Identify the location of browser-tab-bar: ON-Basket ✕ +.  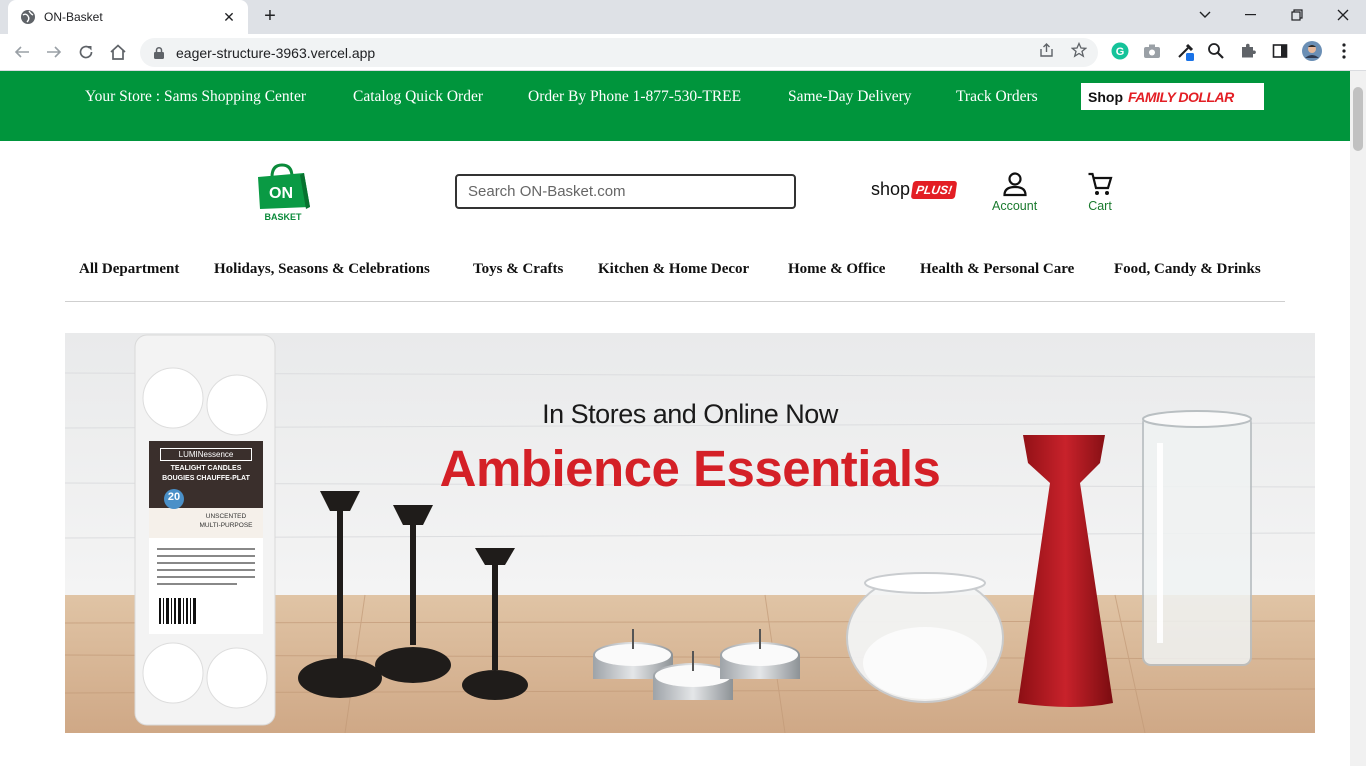
(683, 17).